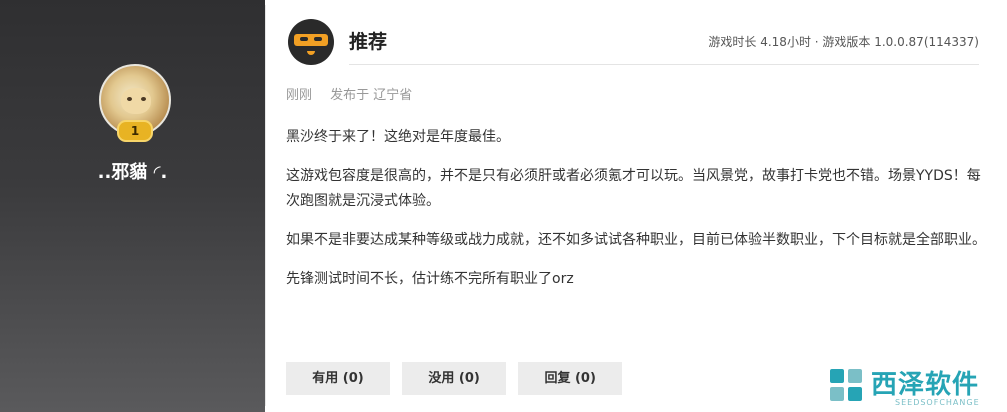 This screenshot has height=412, width=1007. What do you see at coordinates (299, 95) in the screenshot?
I see `post-time: 刚刚` at bounding box center [299, 95].